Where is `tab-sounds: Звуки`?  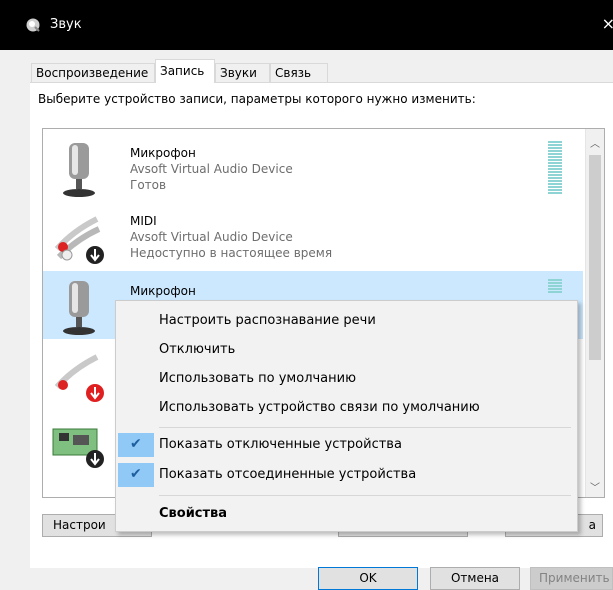 tab-sounds: Звуки is located at coordinates (242, 72).